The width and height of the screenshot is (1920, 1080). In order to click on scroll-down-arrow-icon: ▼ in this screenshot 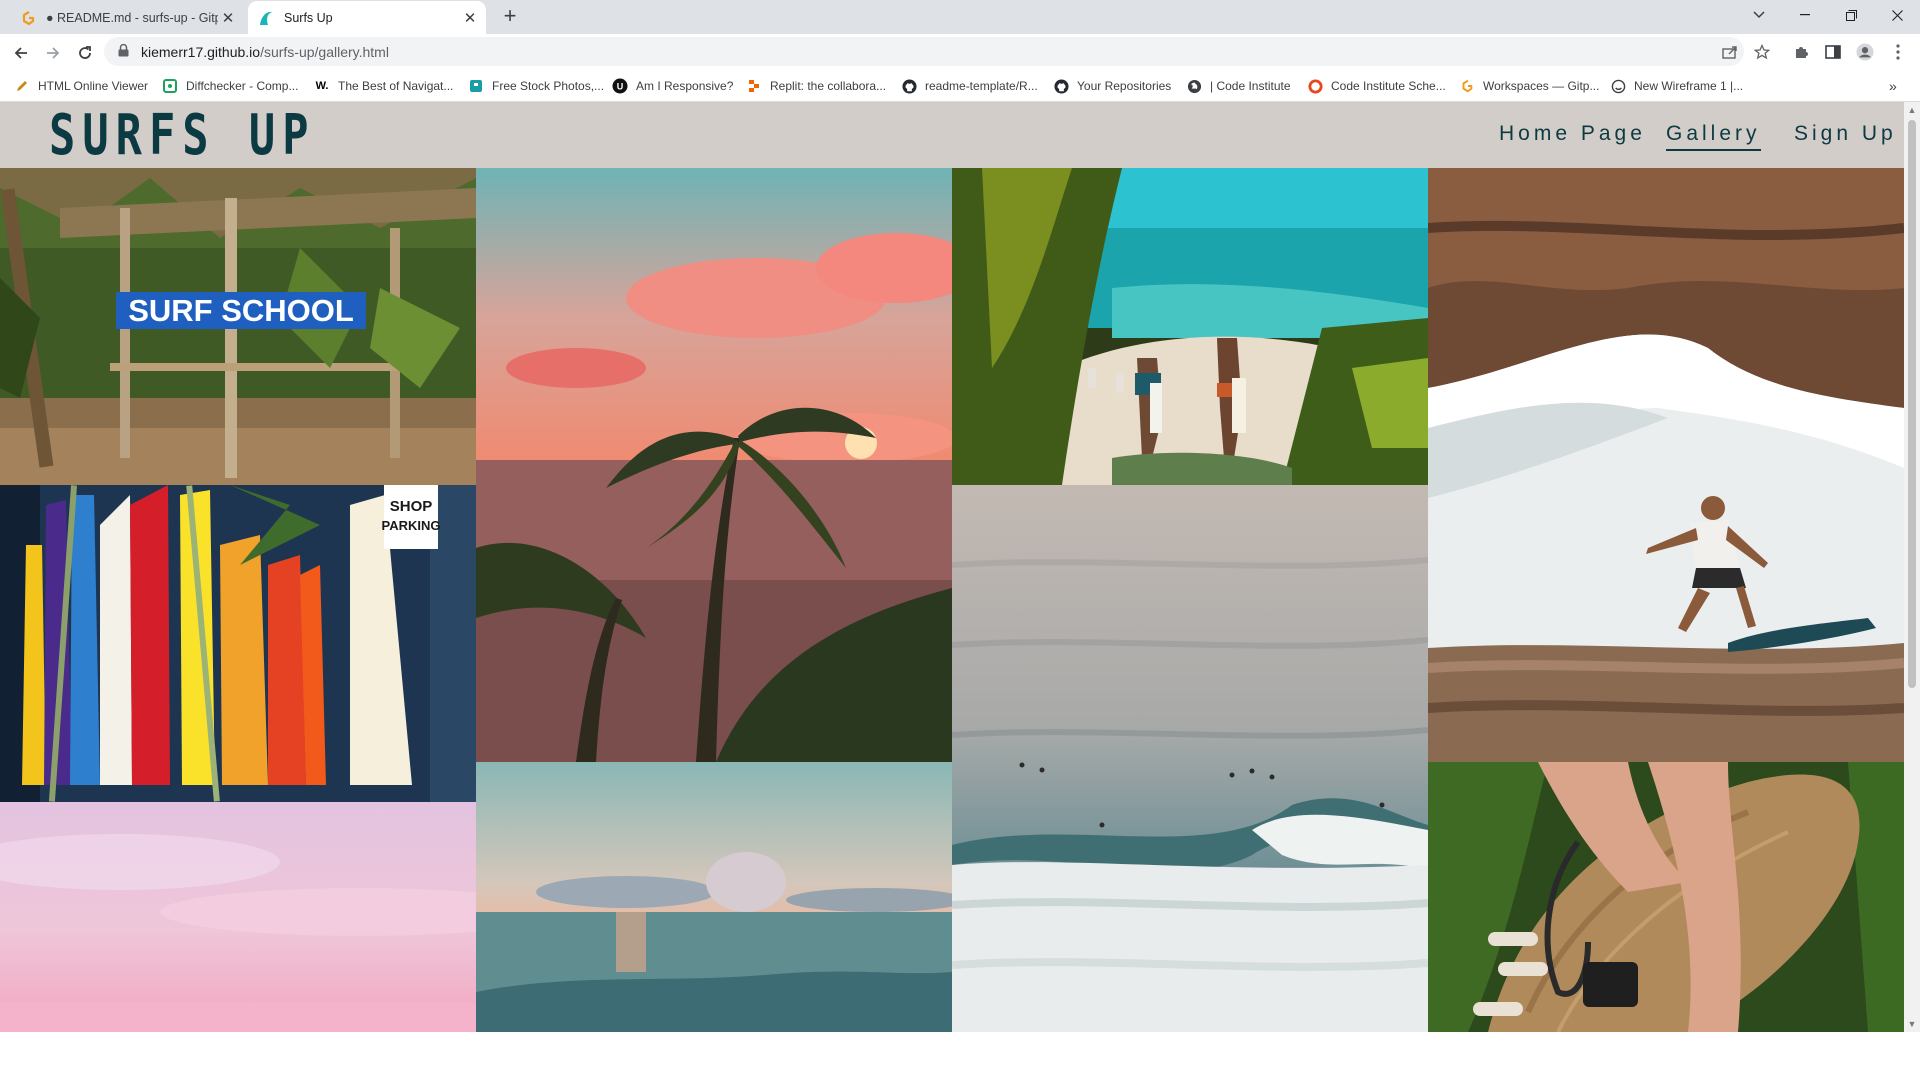, I will do `click(1912, 1024)`.